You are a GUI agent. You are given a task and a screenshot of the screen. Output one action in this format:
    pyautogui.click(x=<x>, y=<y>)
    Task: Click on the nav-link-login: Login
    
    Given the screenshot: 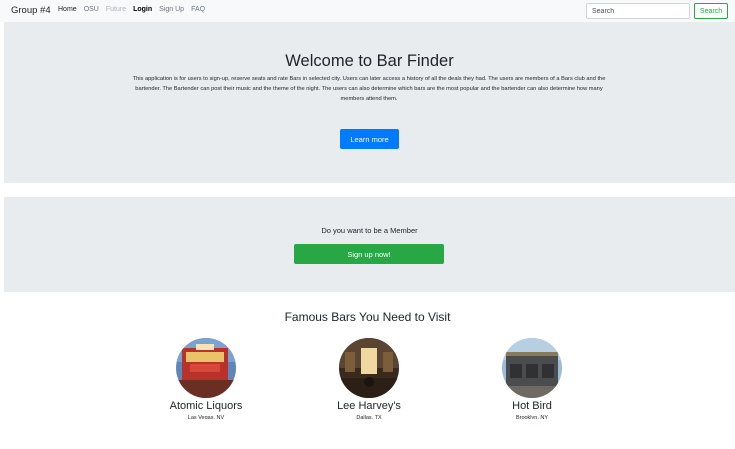 What is the action you would take?
    pyautogui.click(x=142, y=9)
    